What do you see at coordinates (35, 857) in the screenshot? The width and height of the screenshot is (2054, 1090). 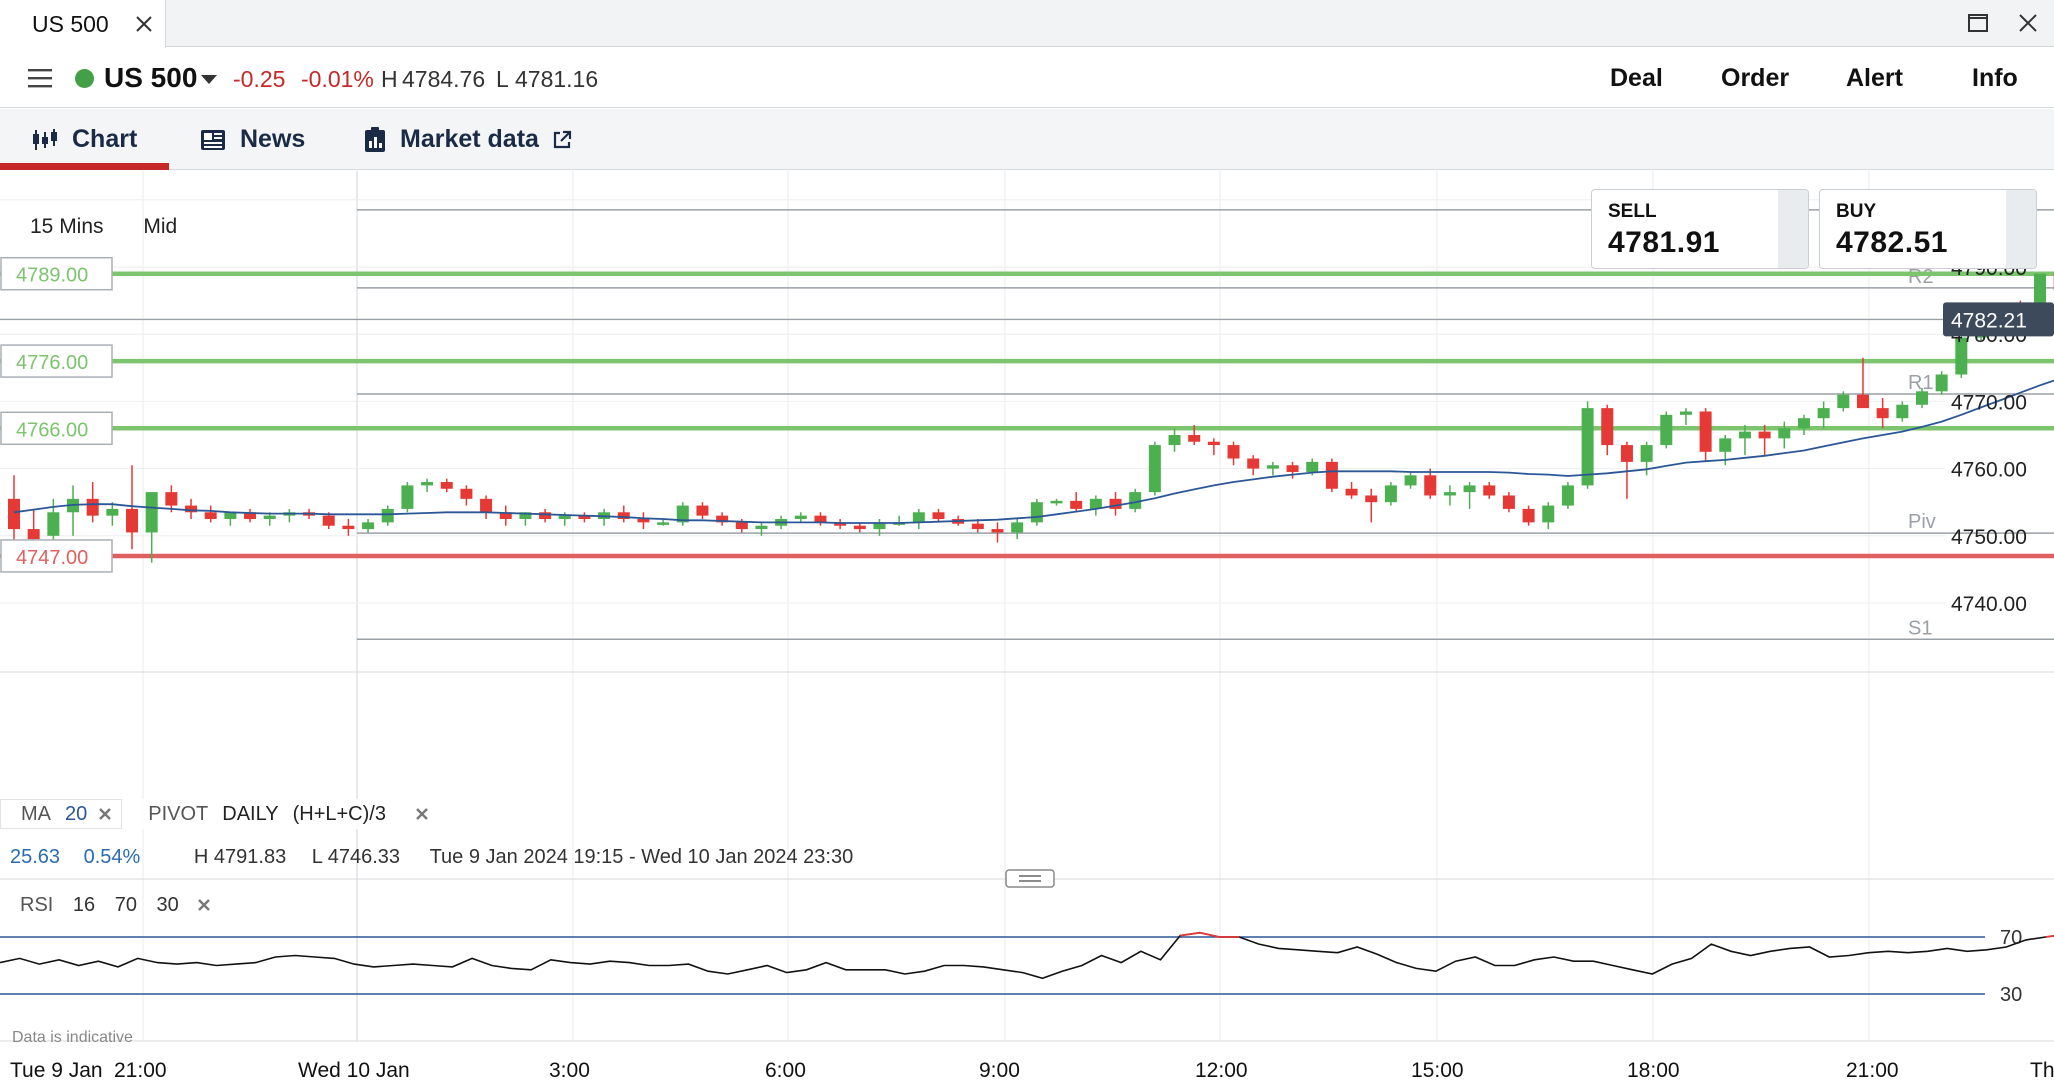 I see `range-change: 25.63` at bounding box center [35, 857].